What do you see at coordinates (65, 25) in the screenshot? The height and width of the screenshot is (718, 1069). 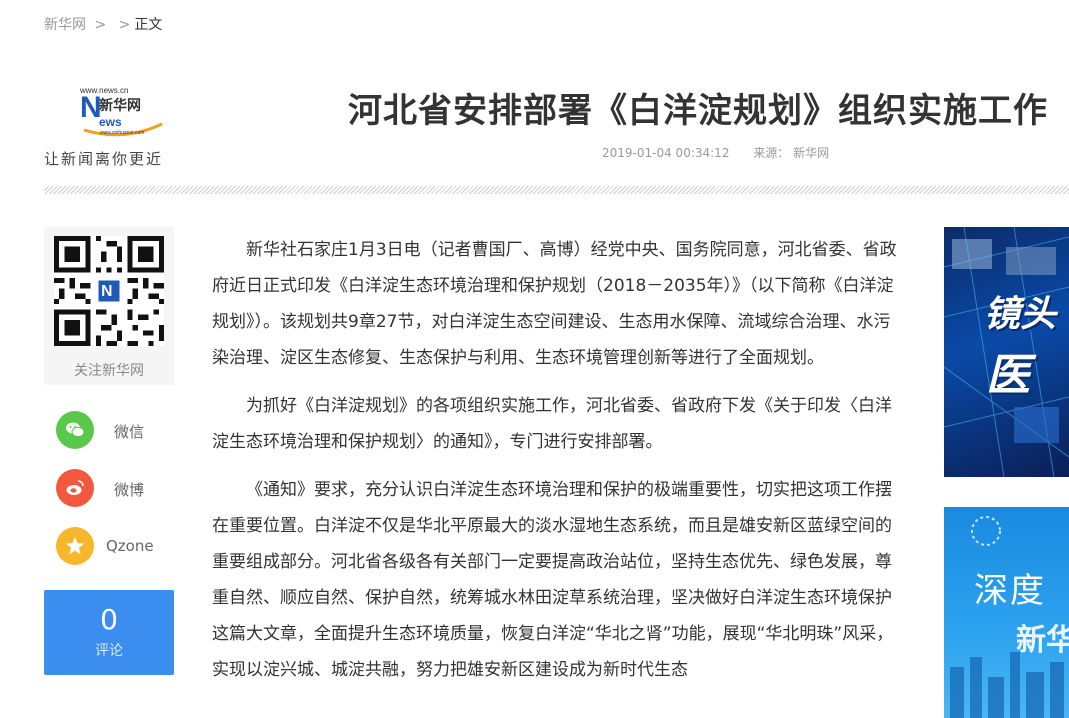 I see `breadcrumb-home-link: 新华网` at bounding box center [65, 25].